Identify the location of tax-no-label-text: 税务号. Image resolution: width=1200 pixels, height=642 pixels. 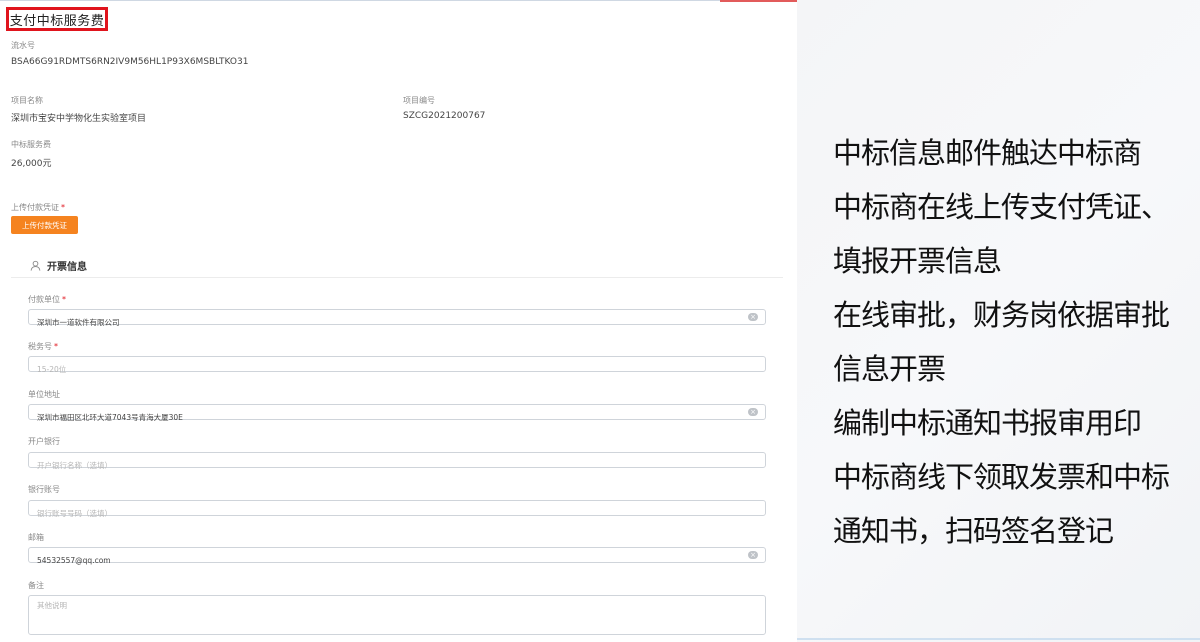
(40, 346).